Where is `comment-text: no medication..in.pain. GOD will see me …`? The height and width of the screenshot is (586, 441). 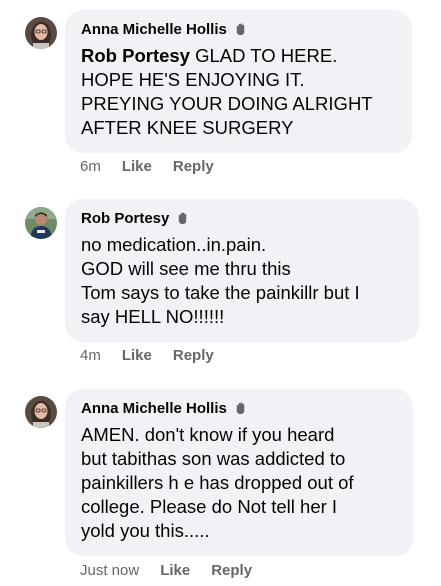
comment-text: no medication..in.pain. GOD will see me … is located at coordinates (220, 280).